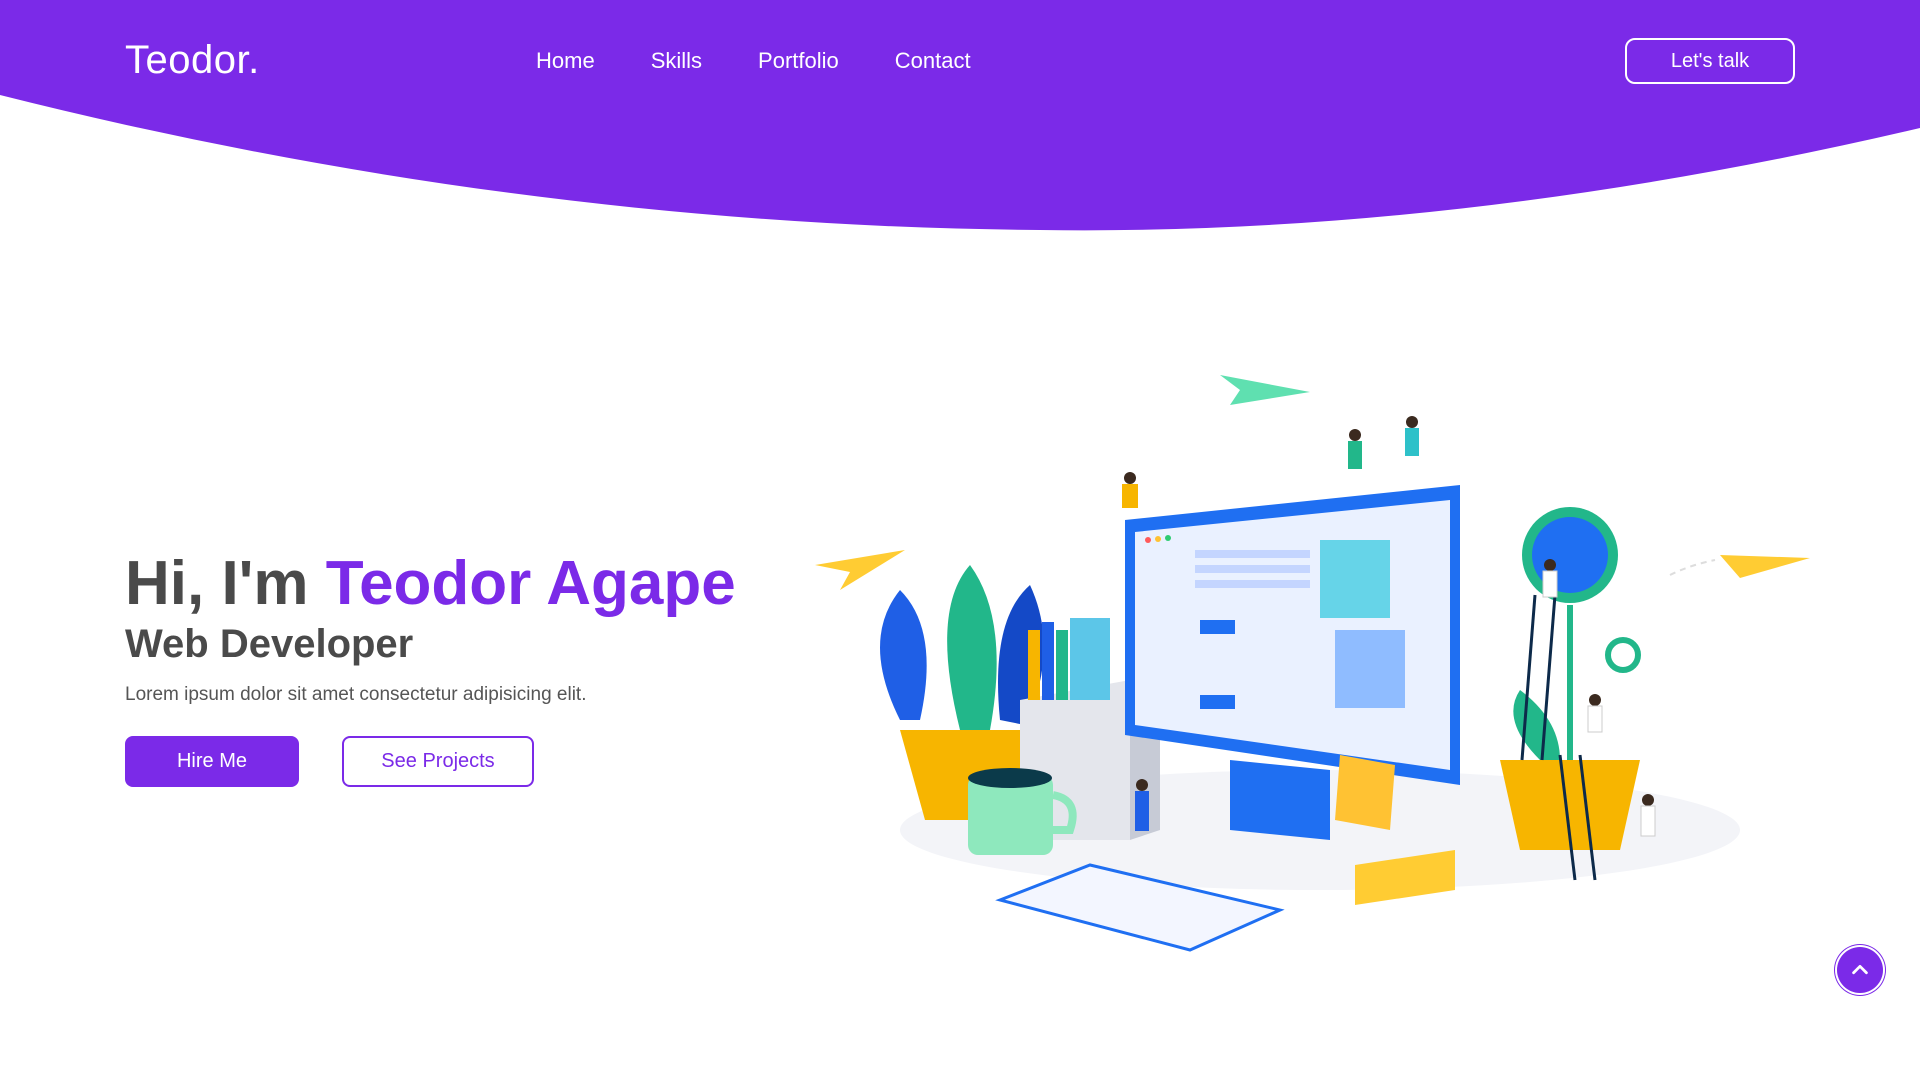 The width and height of the screenshot is (1920, 1080). I want to click on nav-link-contact: Contact, so click(933, 61).